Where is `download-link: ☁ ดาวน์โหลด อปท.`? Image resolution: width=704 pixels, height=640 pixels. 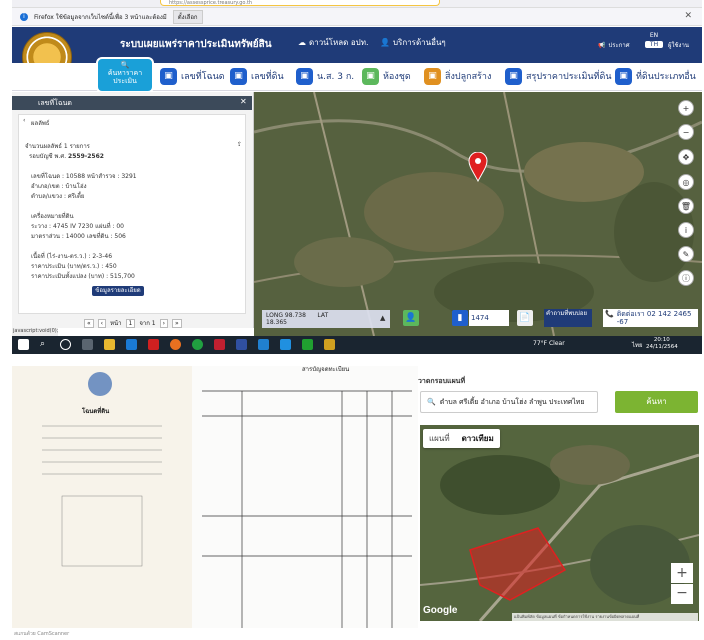
download-link: ☁ ดาวน์โหลด อปท. is located at coordinates (333, 42).